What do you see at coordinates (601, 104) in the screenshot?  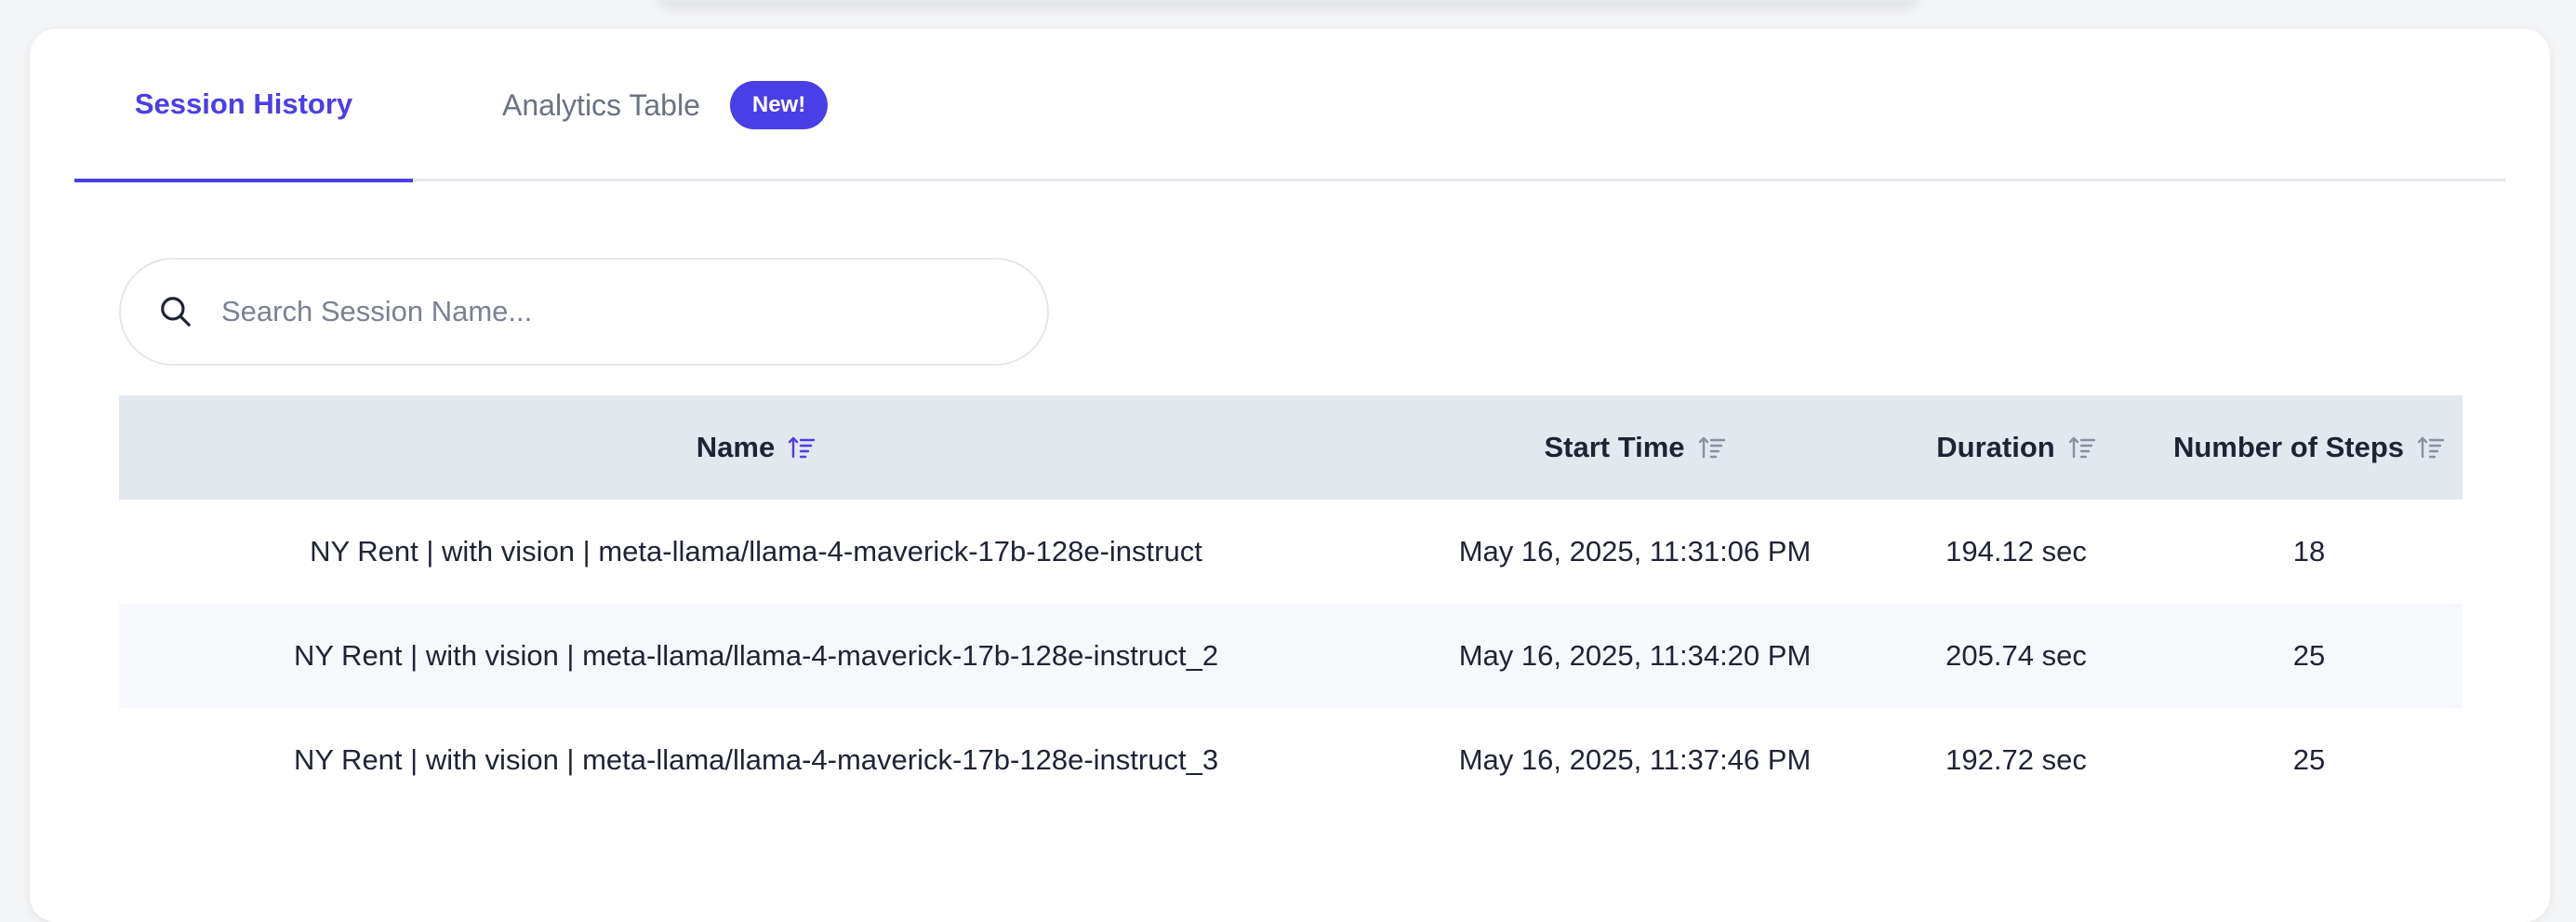 I see `tab-analytics-table-label: Analytics Table` at bounding box center [601, 104].